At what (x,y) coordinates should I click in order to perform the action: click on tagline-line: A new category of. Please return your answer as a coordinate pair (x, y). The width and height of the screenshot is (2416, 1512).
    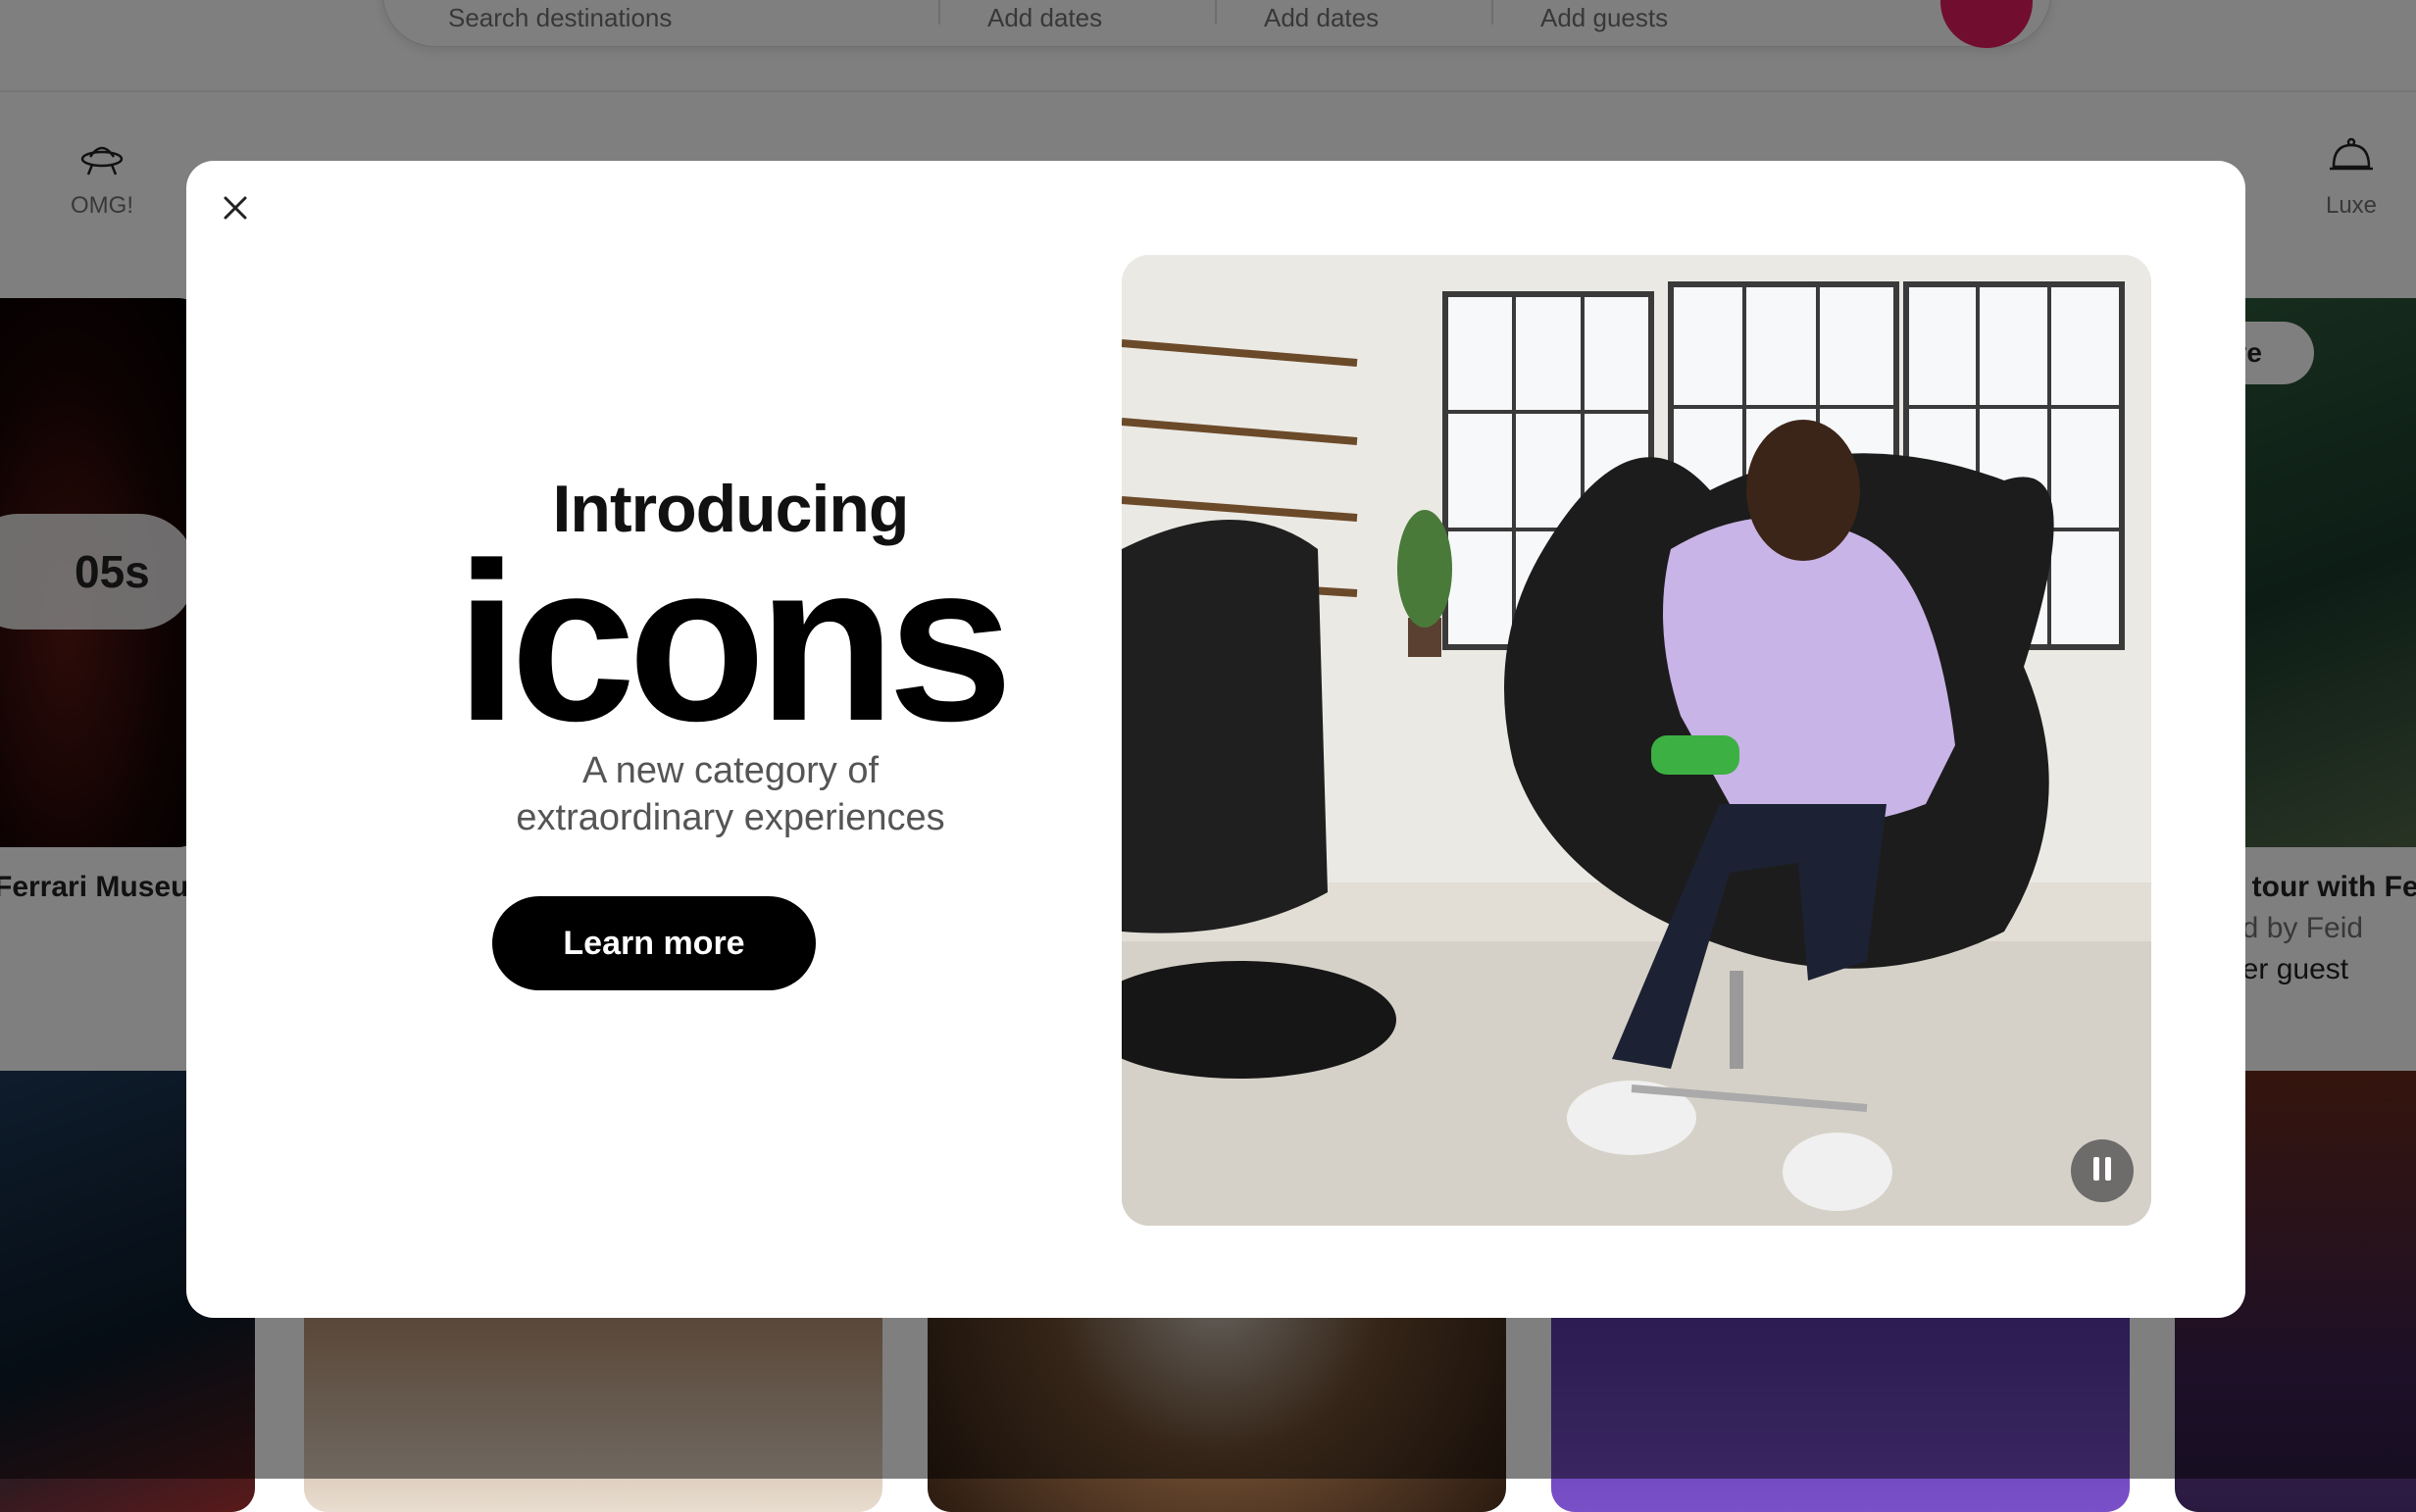
    Looking at the image, I should click on (731, 770).